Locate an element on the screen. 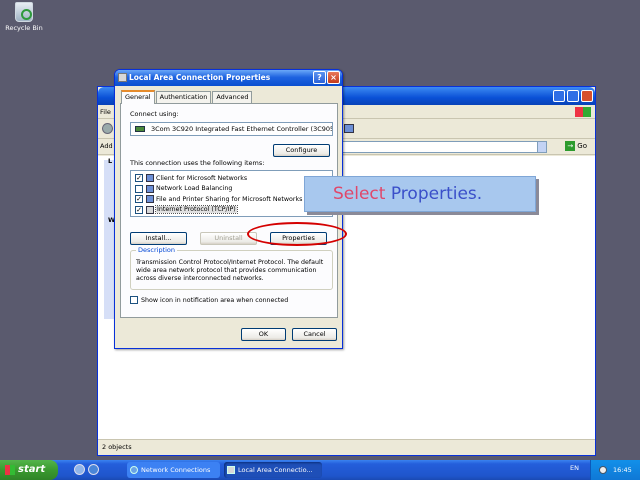  help-button: ? is located at coordinates (319, 77).